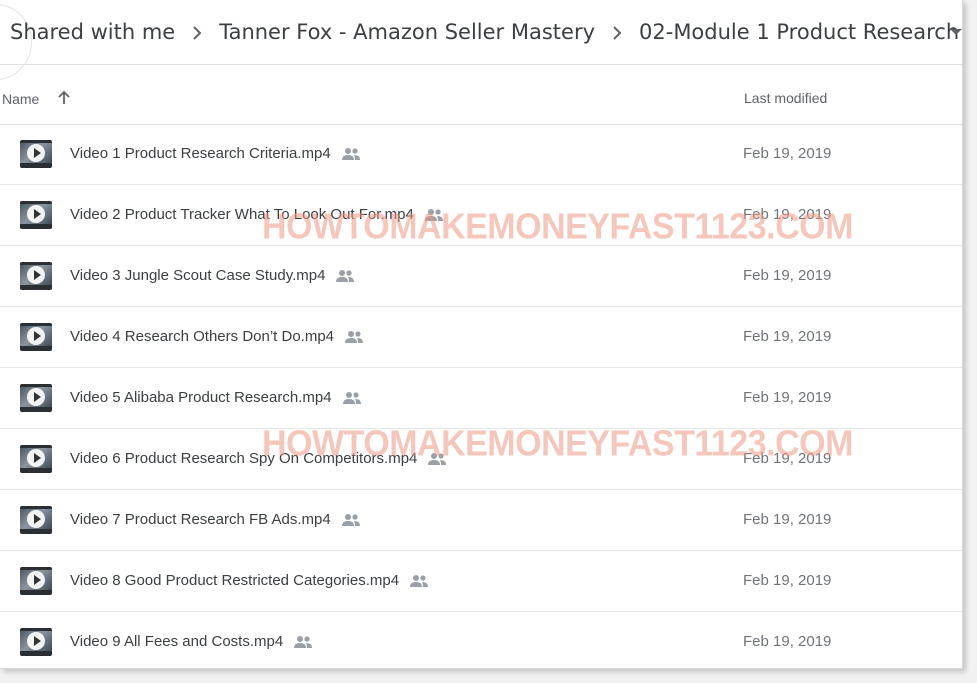  I want to click on caret-down-icon, so click(956, 34).